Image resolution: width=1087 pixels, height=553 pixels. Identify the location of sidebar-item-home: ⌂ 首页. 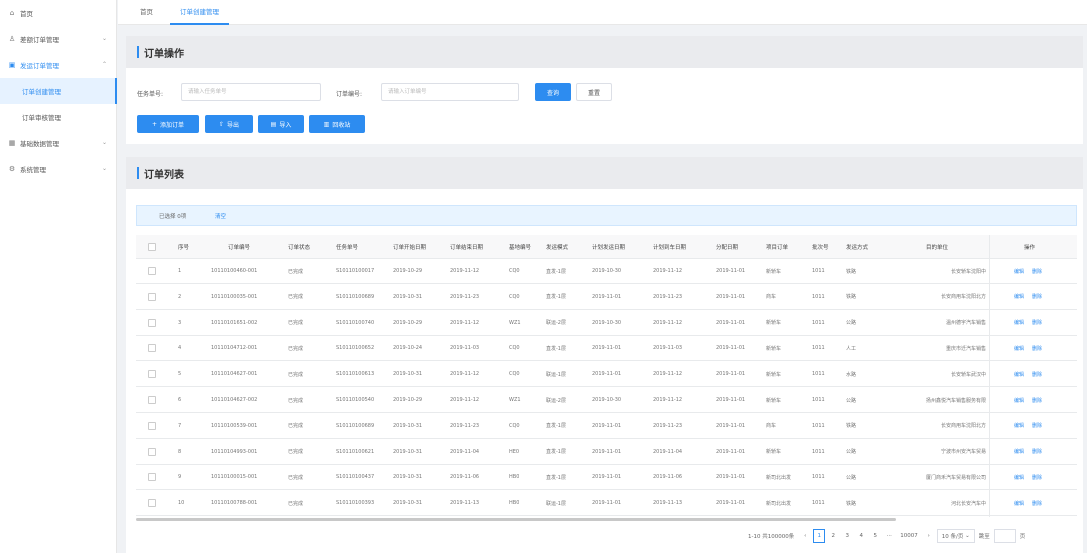
(58, 13).